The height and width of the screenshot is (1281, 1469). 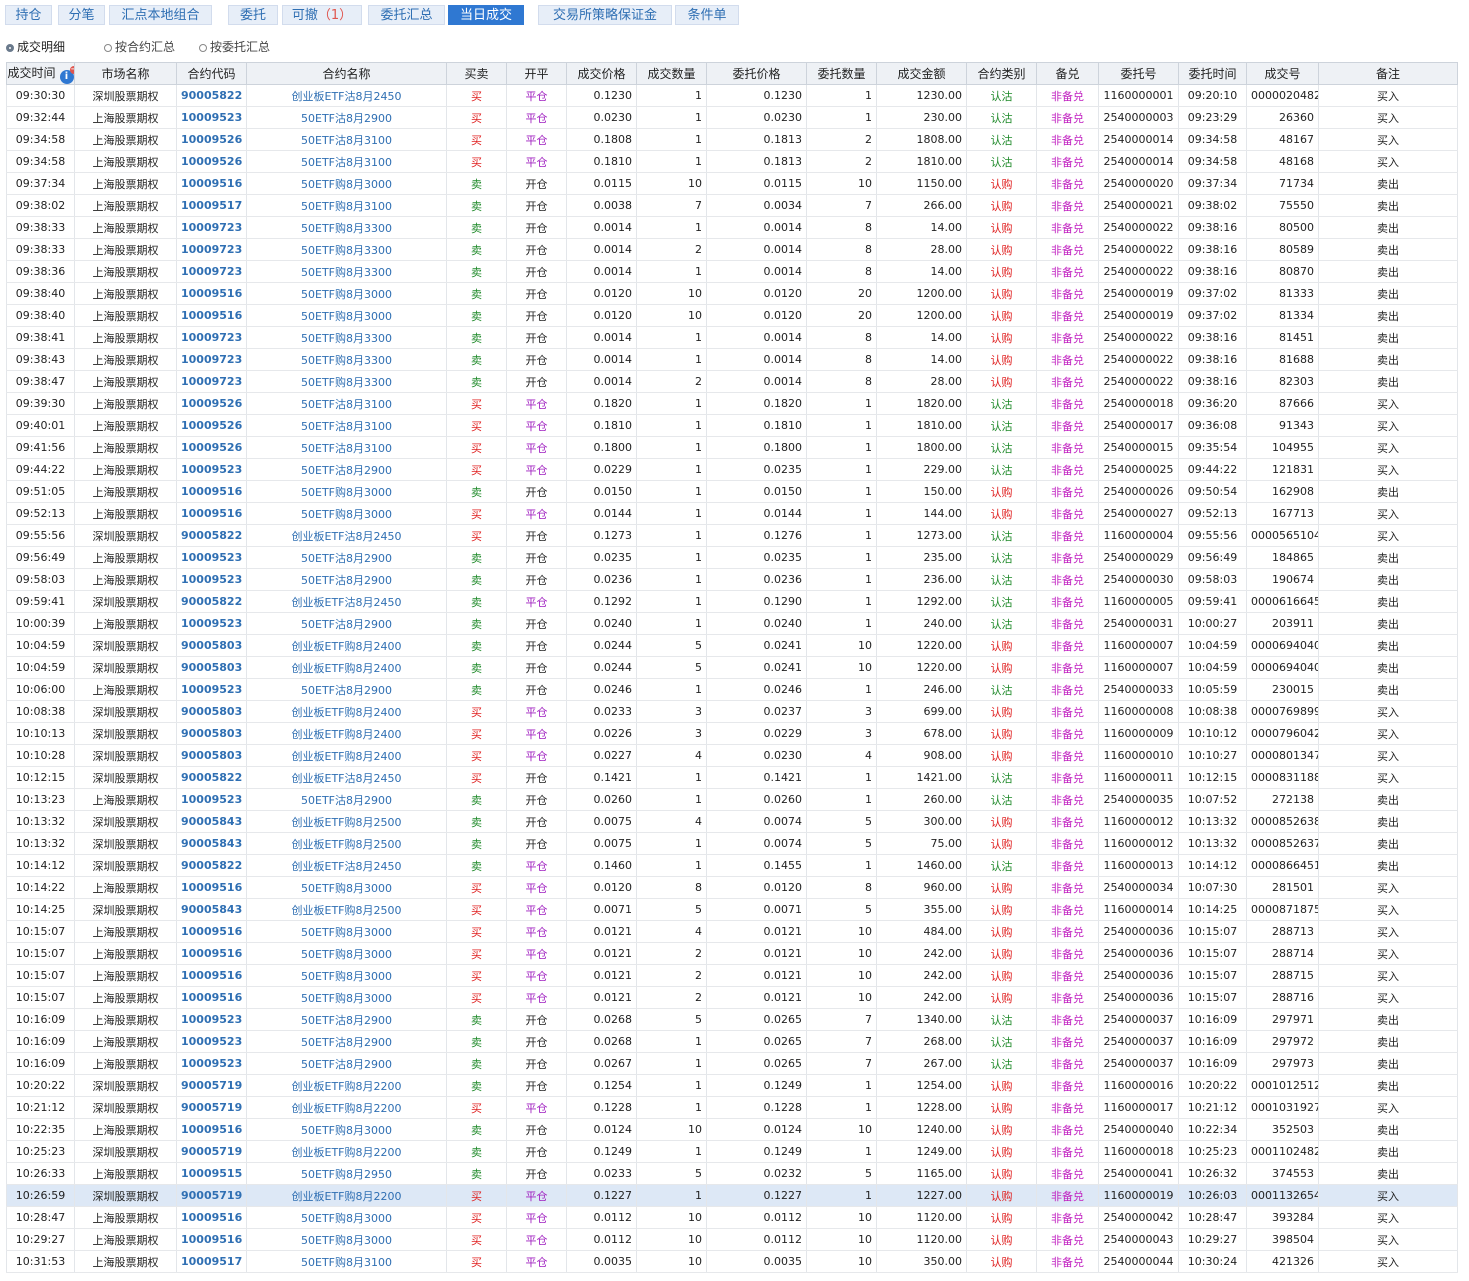 I want to click on cell-trade-price: 0.1460, so click(x=601, y=865).